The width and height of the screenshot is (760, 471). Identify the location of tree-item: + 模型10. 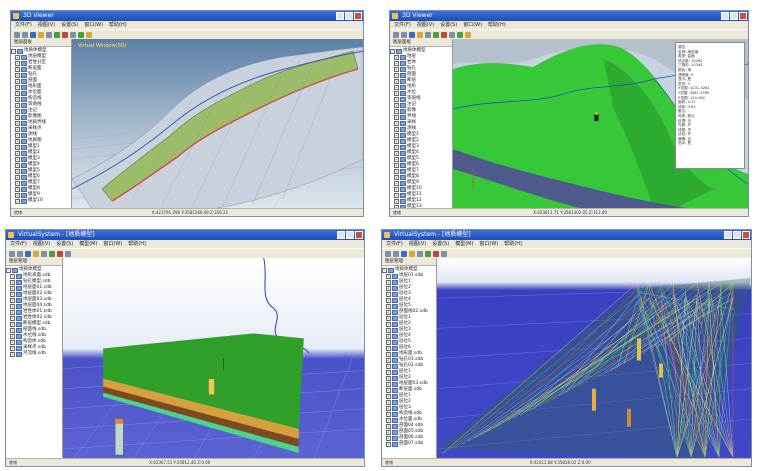
(41, 201).